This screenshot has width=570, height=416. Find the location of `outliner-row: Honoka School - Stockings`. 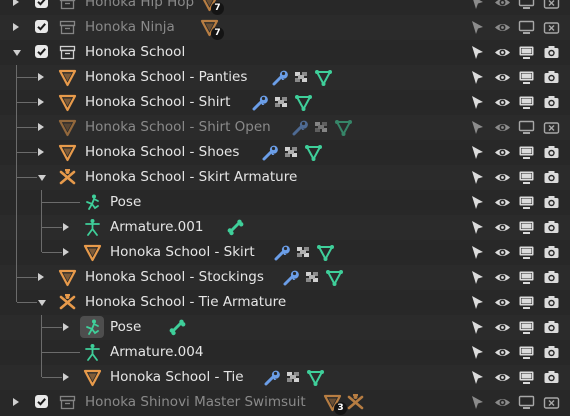

outliner-row: Honoka School - Stockings is located at coordinates (285, 277).